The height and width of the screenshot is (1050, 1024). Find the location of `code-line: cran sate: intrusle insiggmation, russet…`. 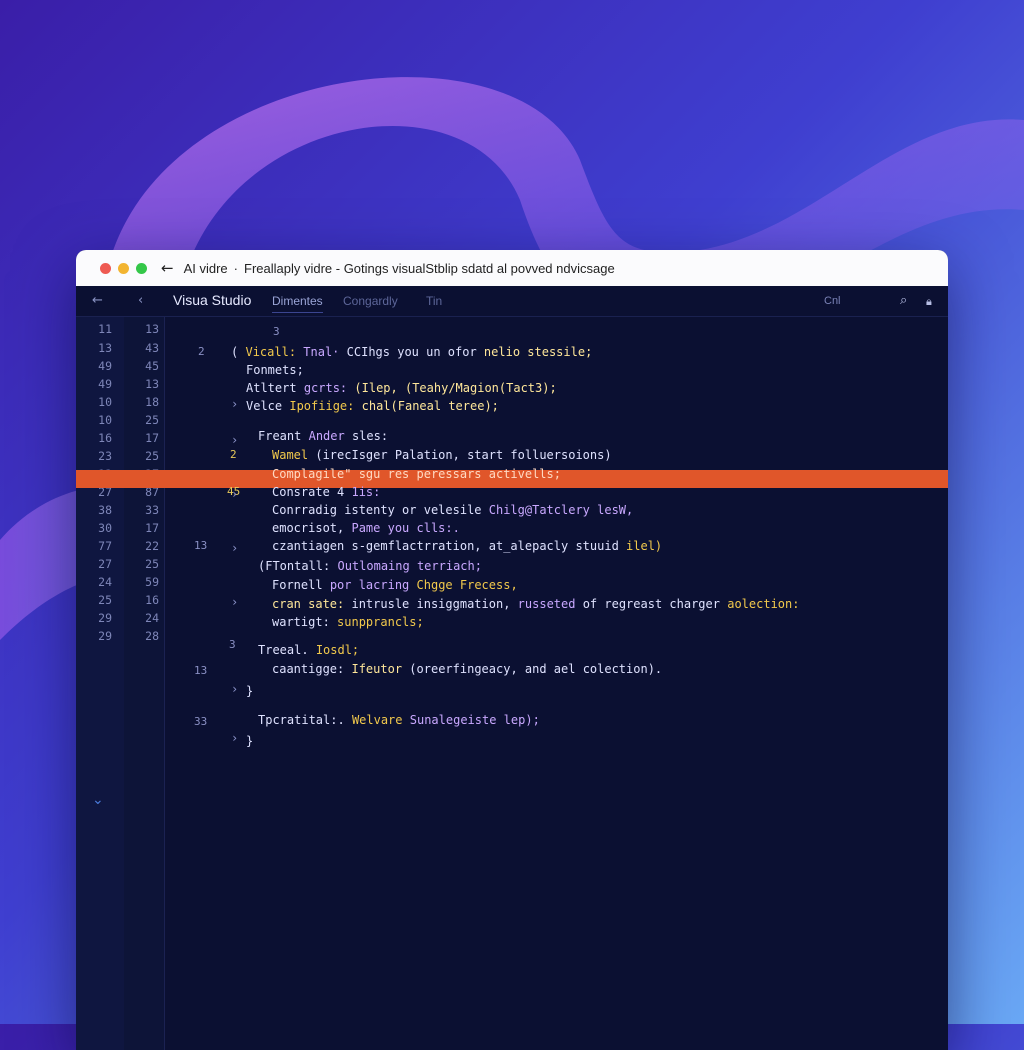

code-line: cran sate: intrusle insiggmation, russet… is located at coordinates (536, 604).